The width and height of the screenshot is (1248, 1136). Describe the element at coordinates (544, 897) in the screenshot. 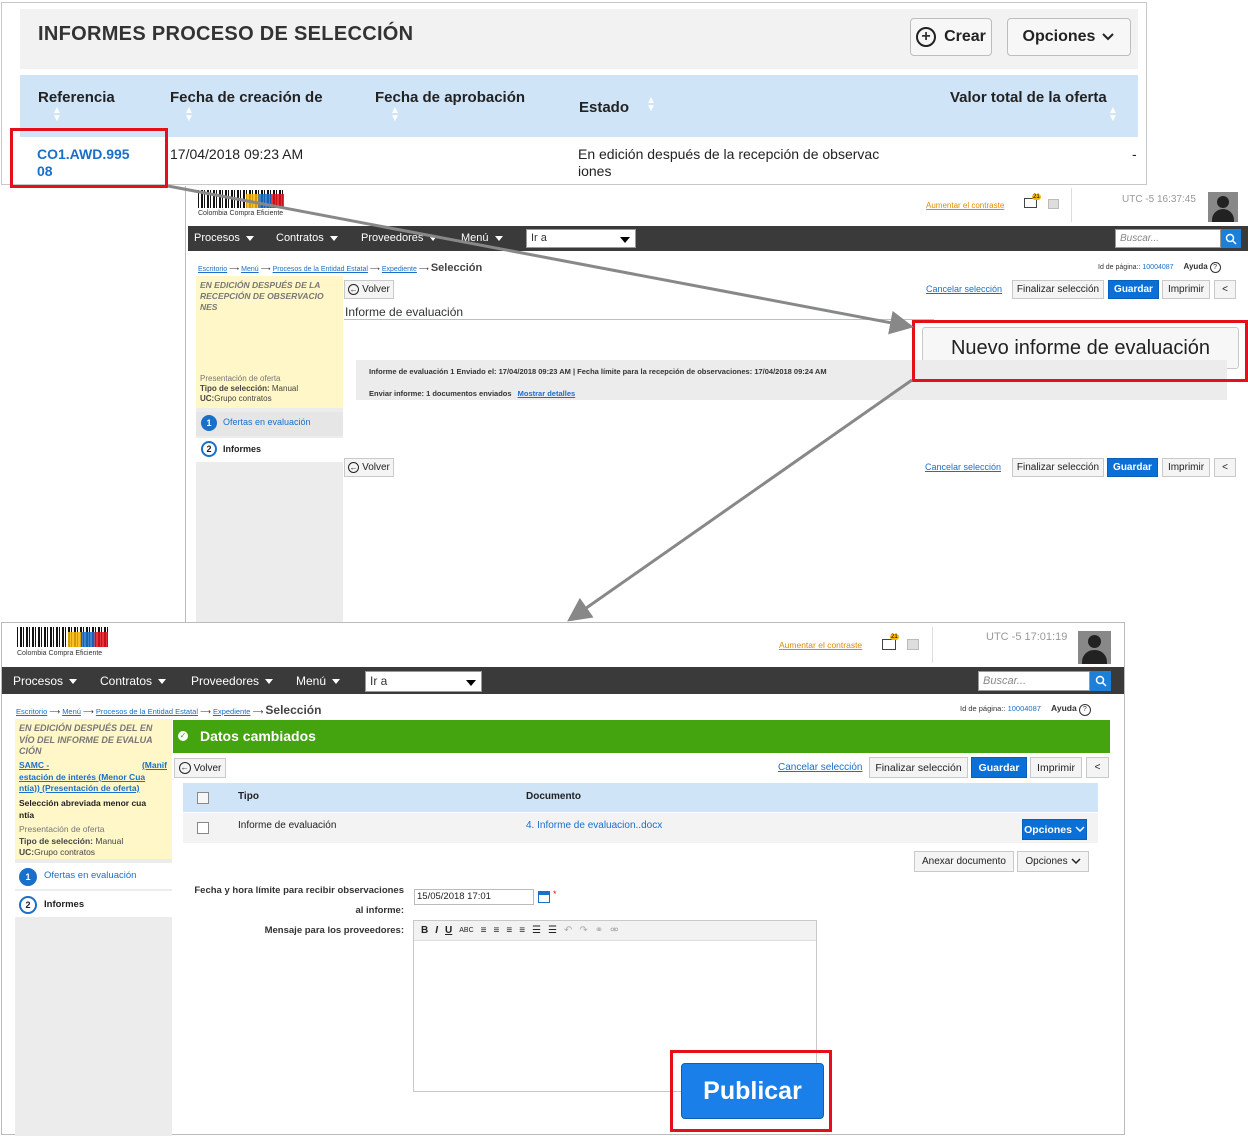

I see `calendar-icon` at that location.